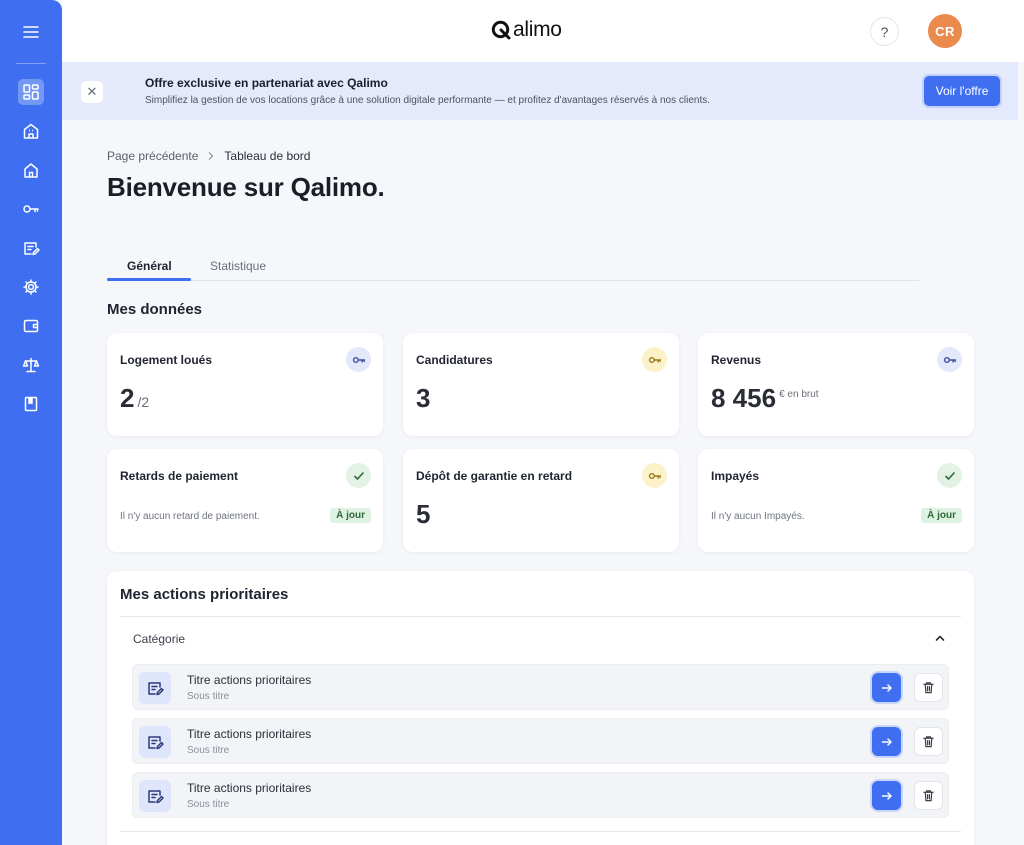  I want to click on card-title: Dépôt de garantie en retard, so click(494, 476).